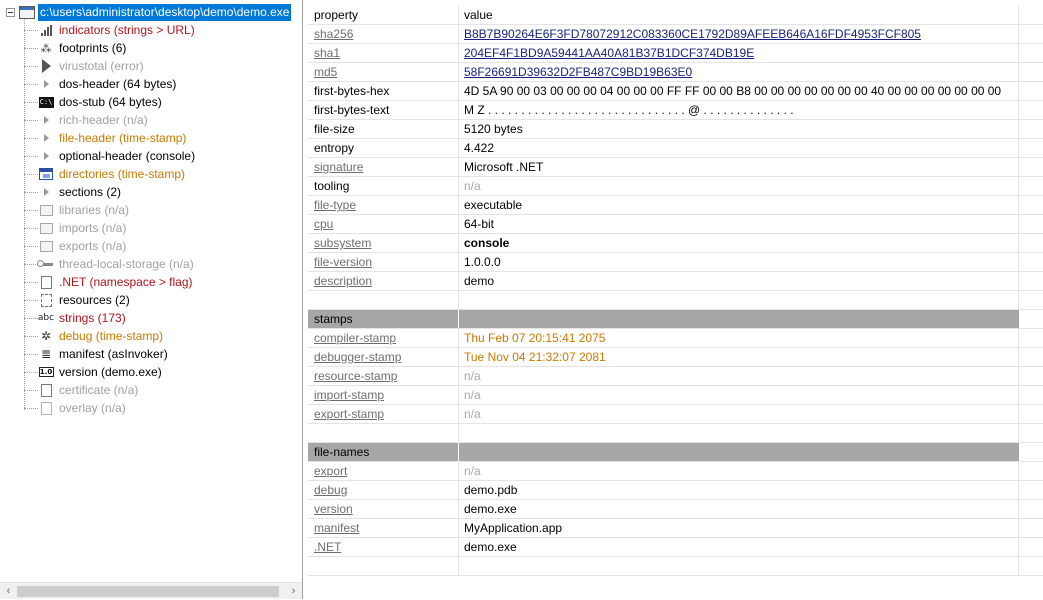 The width and height of the screenshot is (1043, 600). What do you see at coordinates (383, 262) in the screenshot?
I see `property-cell: file-version` at bounding box center [383, 262].